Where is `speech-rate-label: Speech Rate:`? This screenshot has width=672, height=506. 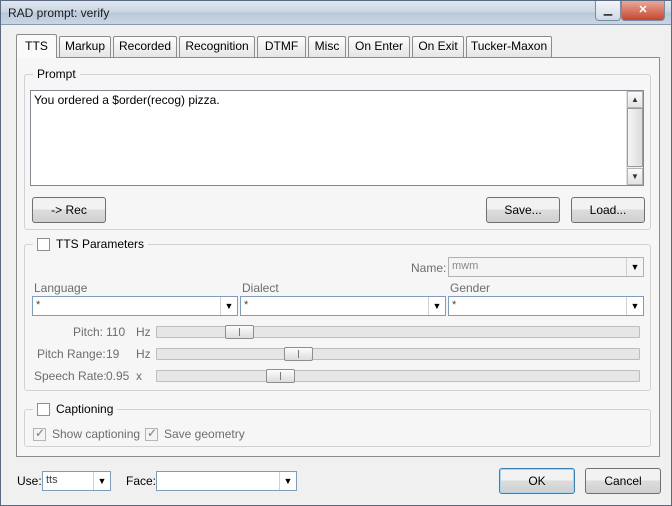
speech-rate-label: Speech Rate: is located at coordinates (70, 376).